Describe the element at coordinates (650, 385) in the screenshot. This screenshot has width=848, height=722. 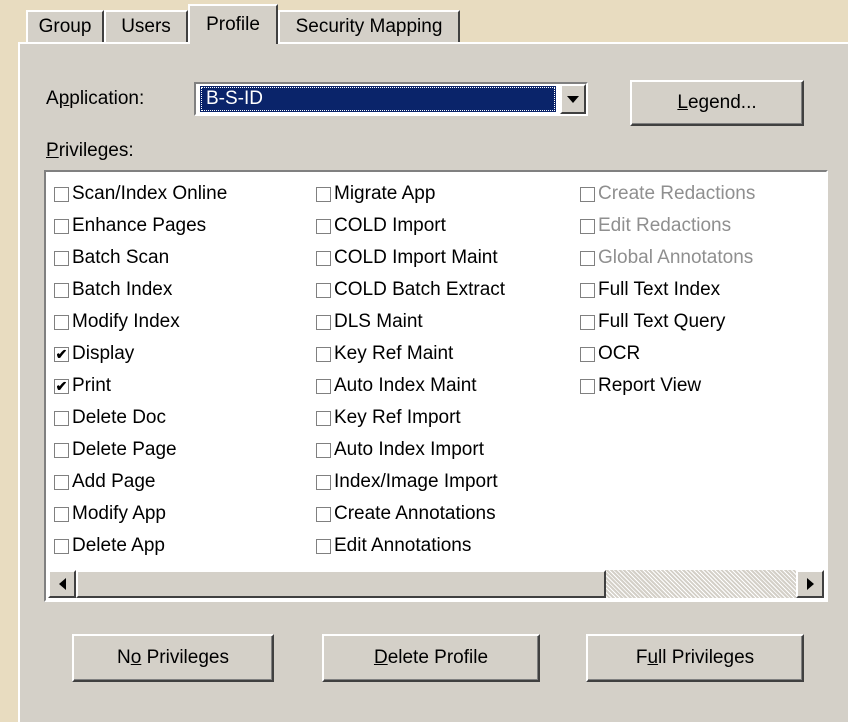
I see `privilege-label: Report View` at that location.